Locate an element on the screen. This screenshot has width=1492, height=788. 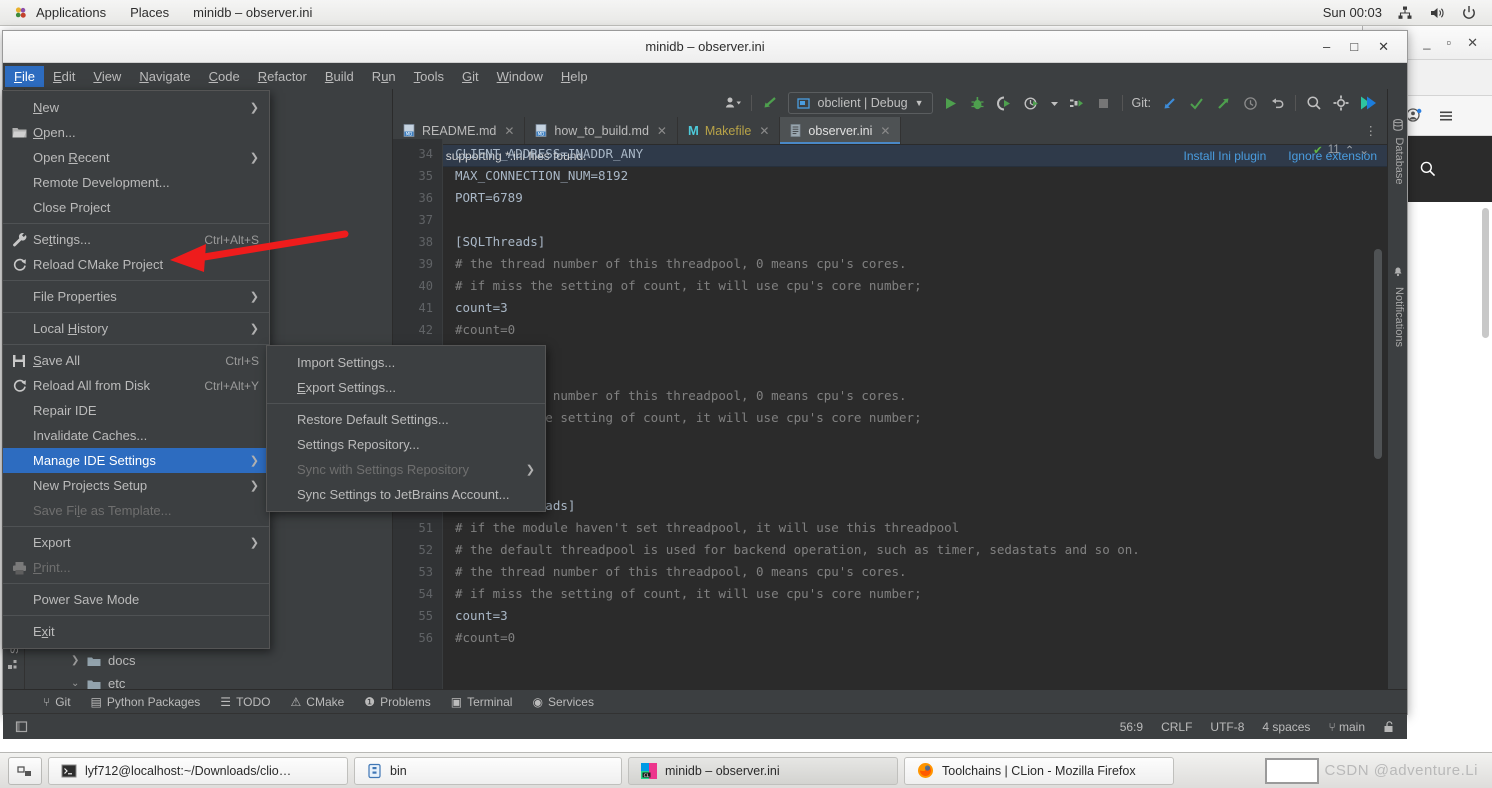
git-history-icon is located at coordinates (1250, 103).